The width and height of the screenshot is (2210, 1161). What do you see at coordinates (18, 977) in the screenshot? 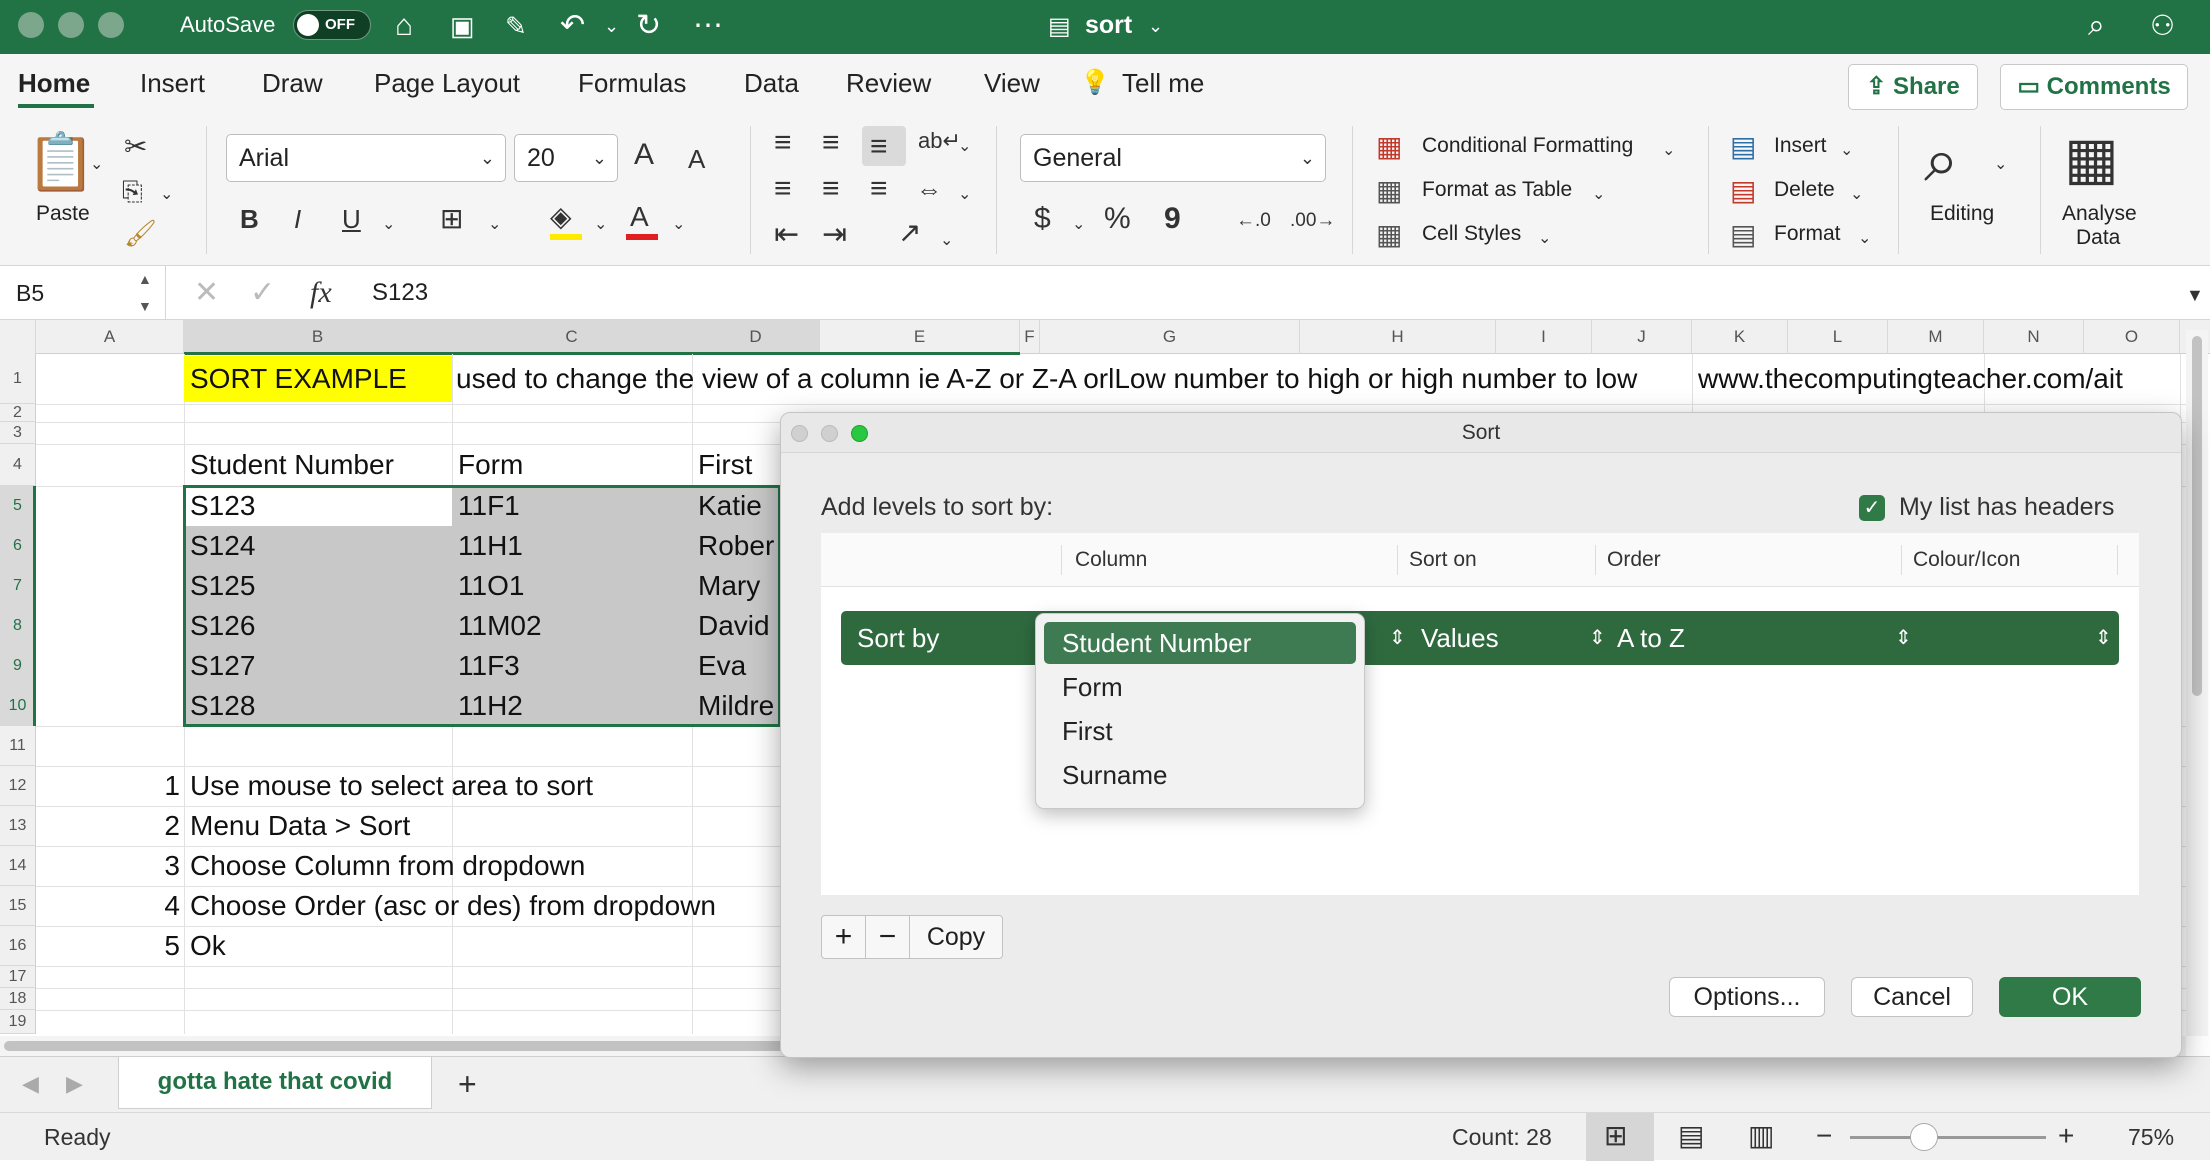
I see `row-header: 17` at bounding box center [18, 977].